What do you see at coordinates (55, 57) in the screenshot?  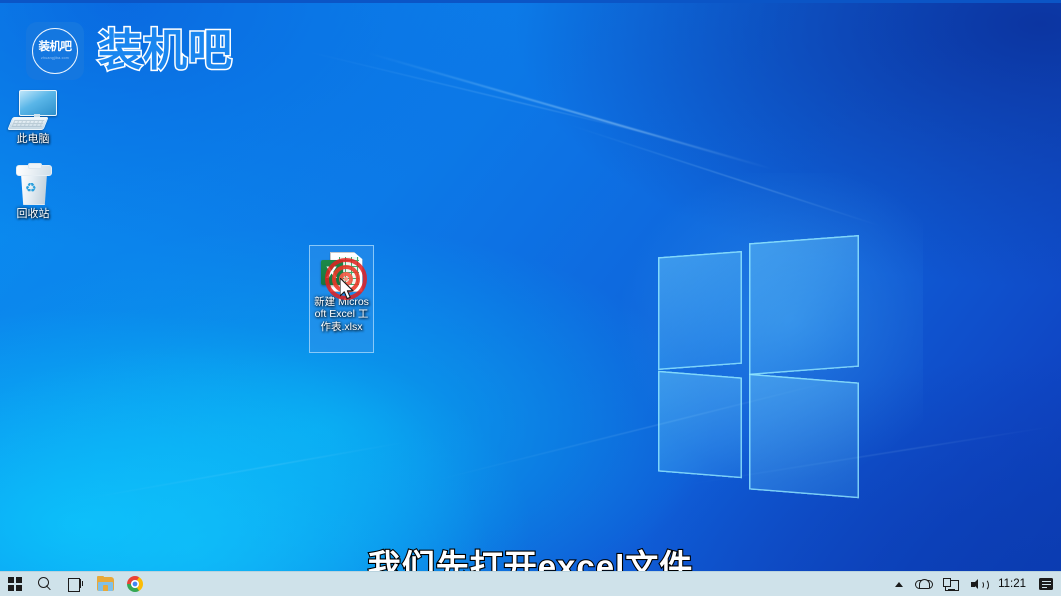 I see `watermark-badge-subtext: zhuangjiba.com` at bounding box center [55, 57].